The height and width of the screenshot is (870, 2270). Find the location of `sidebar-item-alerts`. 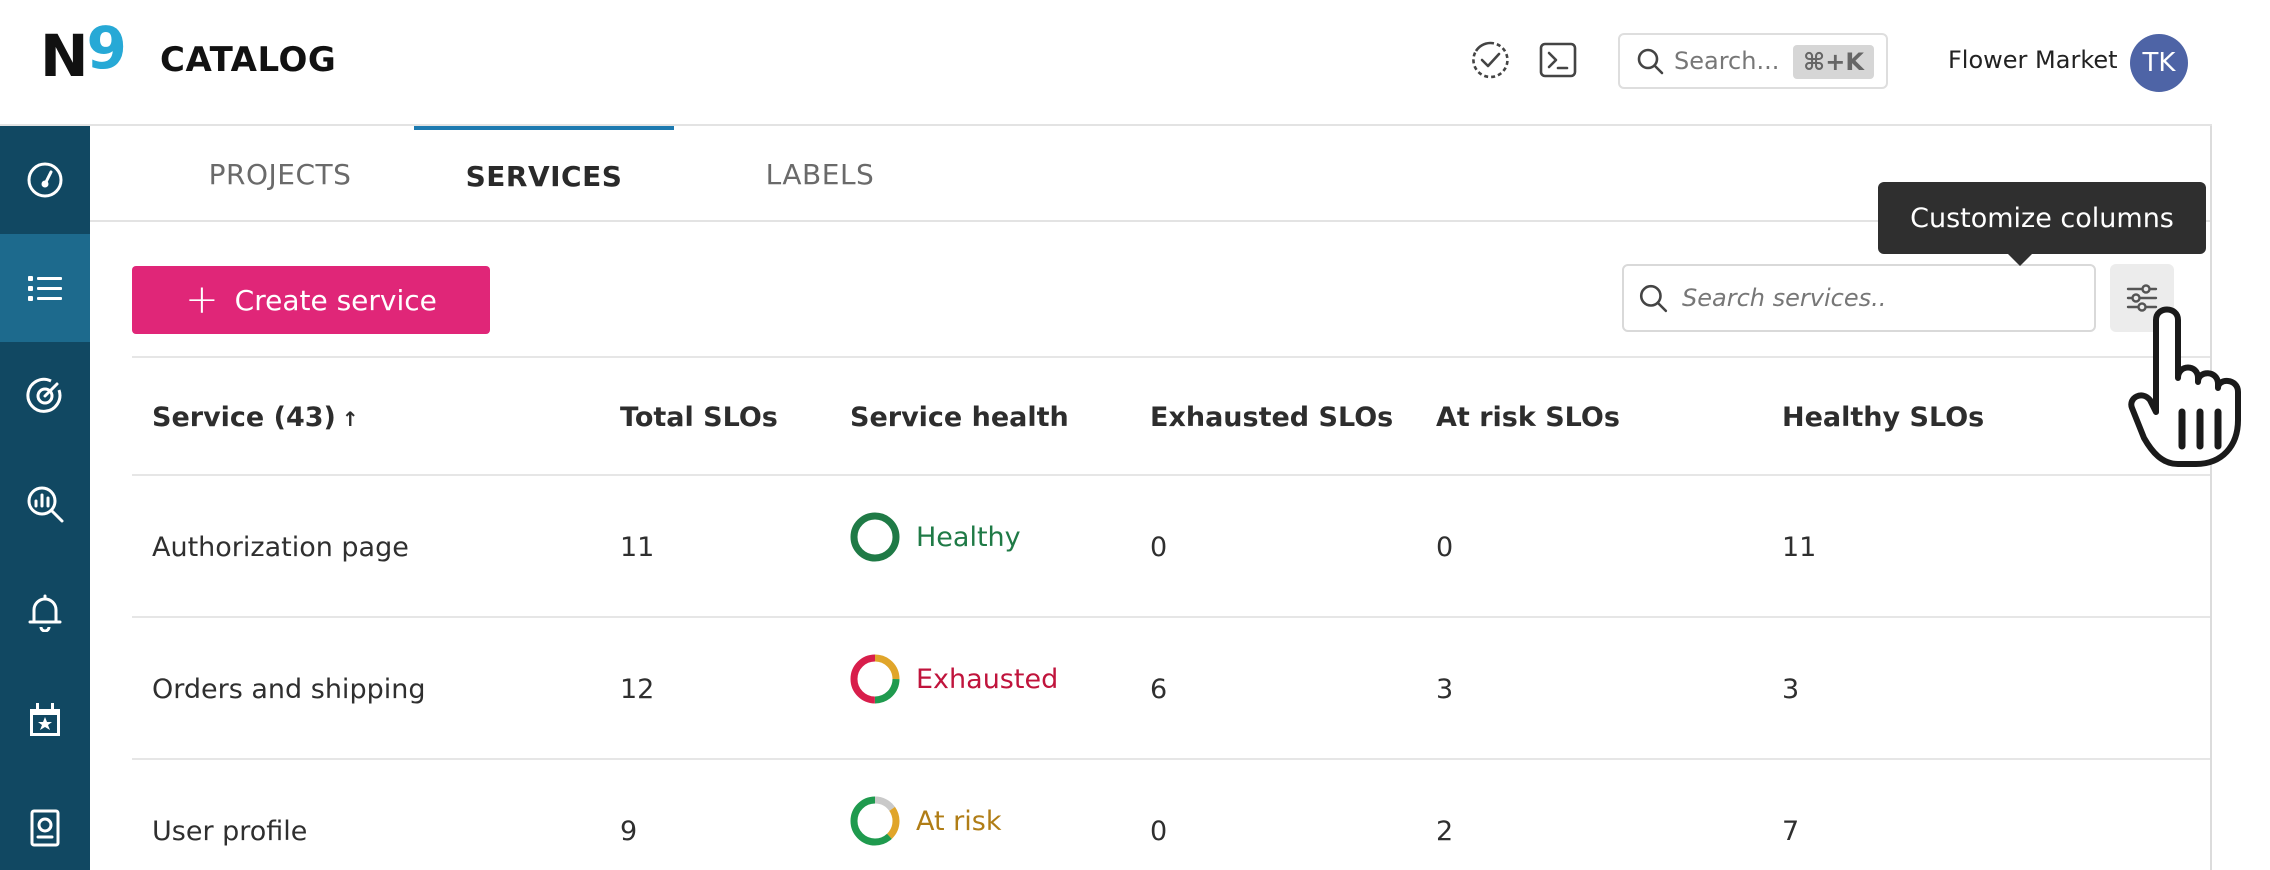

sidebar-item-alerts is located at coordinates (45, 612).